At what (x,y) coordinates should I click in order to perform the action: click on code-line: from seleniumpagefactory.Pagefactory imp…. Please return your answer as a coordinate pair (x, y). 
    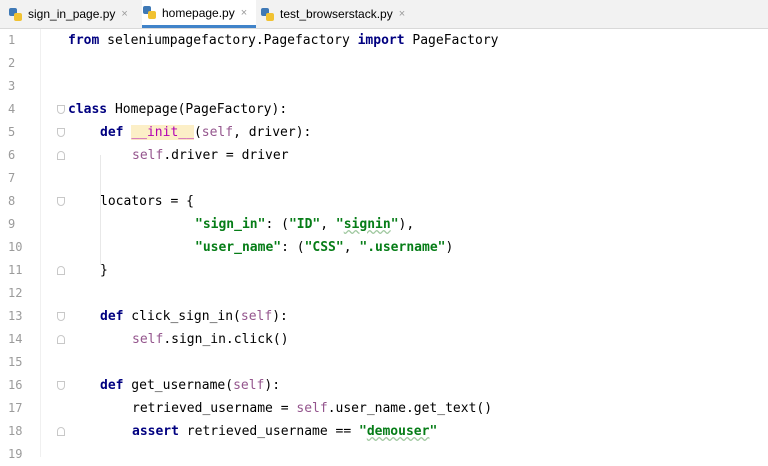
    Looking at the image, I should click on (283, 40).